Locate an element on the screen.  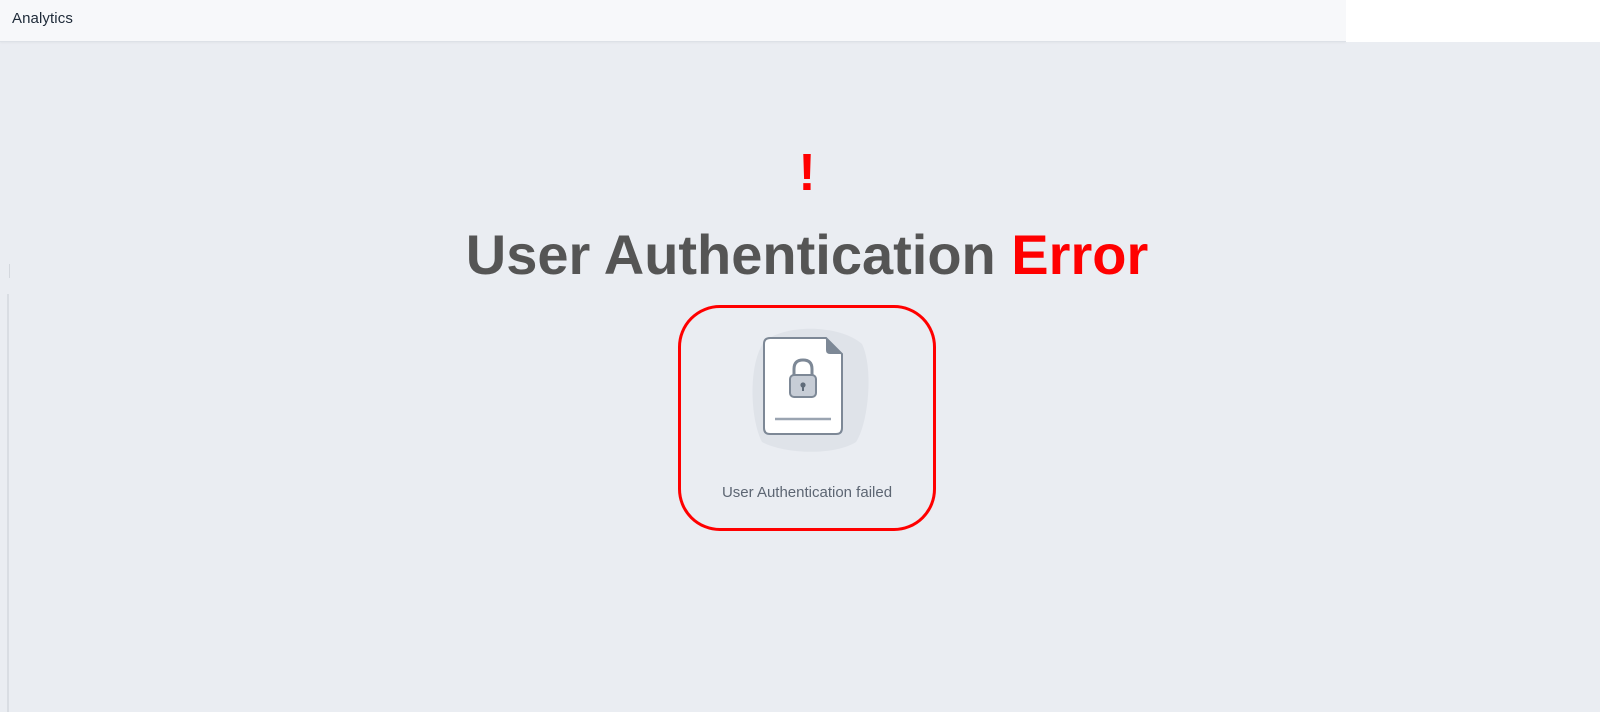
error-heading-main: User Authentication is located at coordinates (730, 254).